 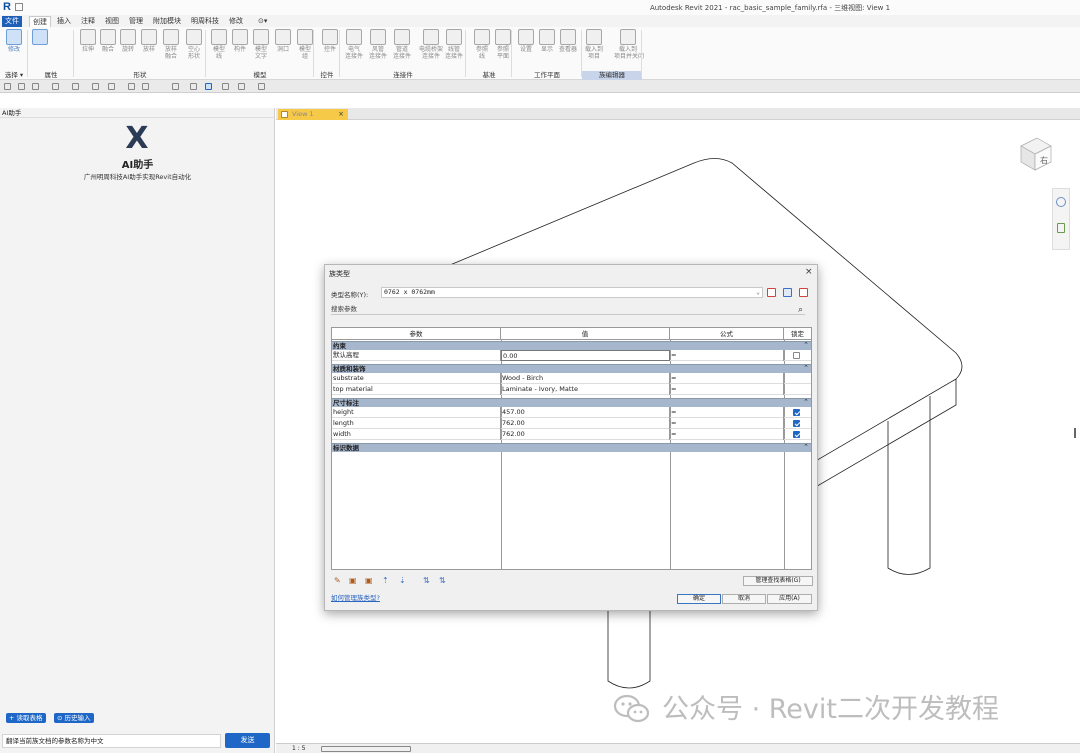 I want to click on revit-logo-icon: R, so click(x=8, y=7).